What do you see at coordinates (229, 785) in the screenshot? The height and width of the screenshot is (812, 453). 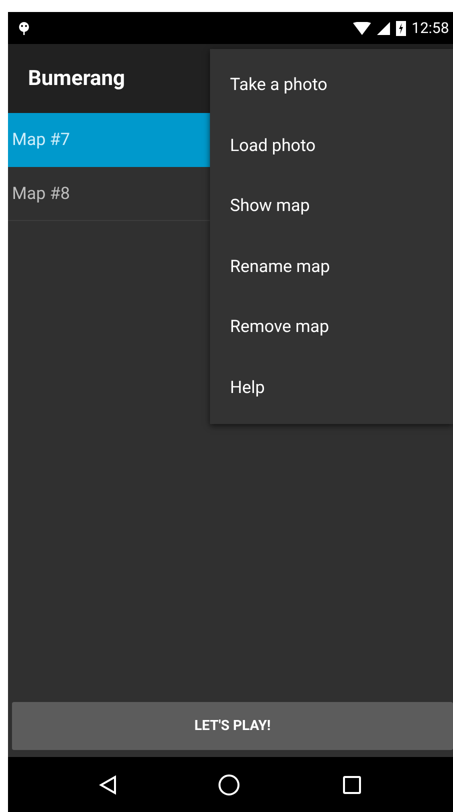 I see `home-icon` at bounding box center [229, 785].